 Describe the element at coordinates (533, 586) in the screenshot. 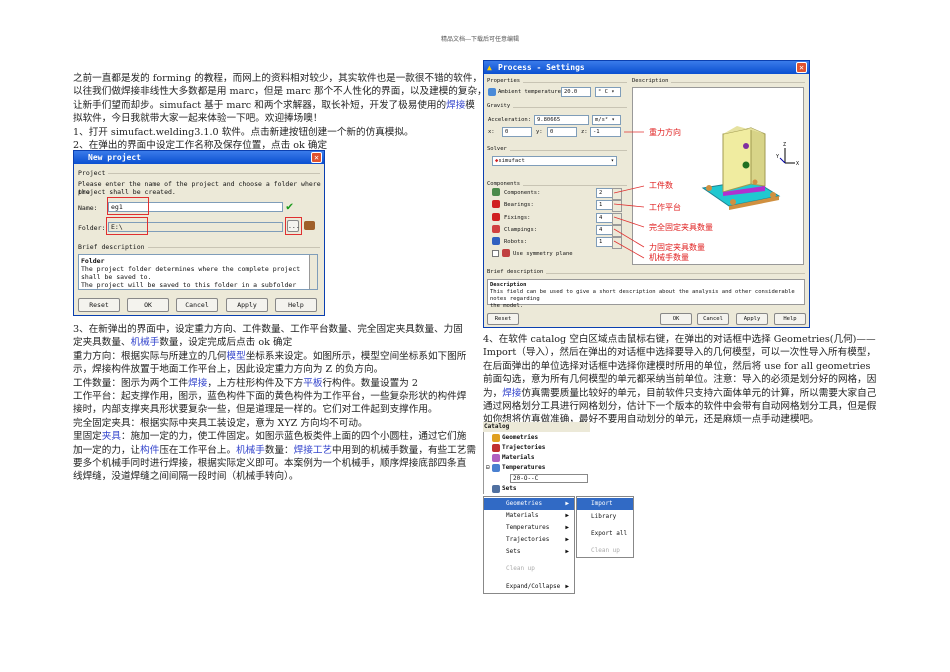

I see `menu-label: Expand/Collapse` at that location.